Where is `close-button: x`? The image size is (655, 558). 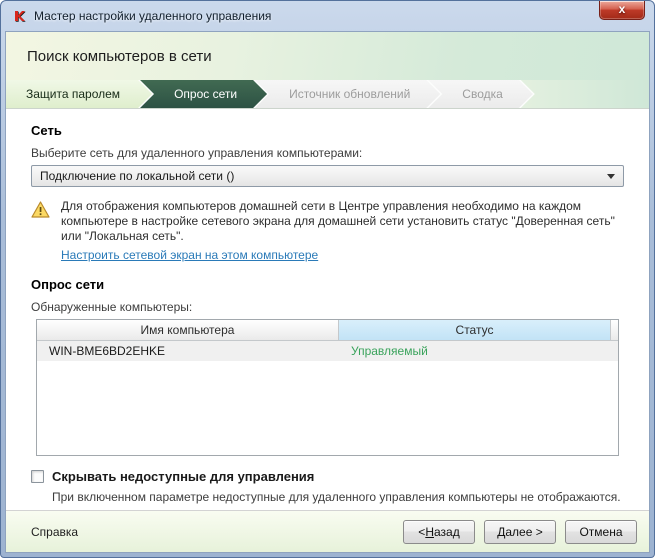 close-button: x is located at coordinates (622, 10).